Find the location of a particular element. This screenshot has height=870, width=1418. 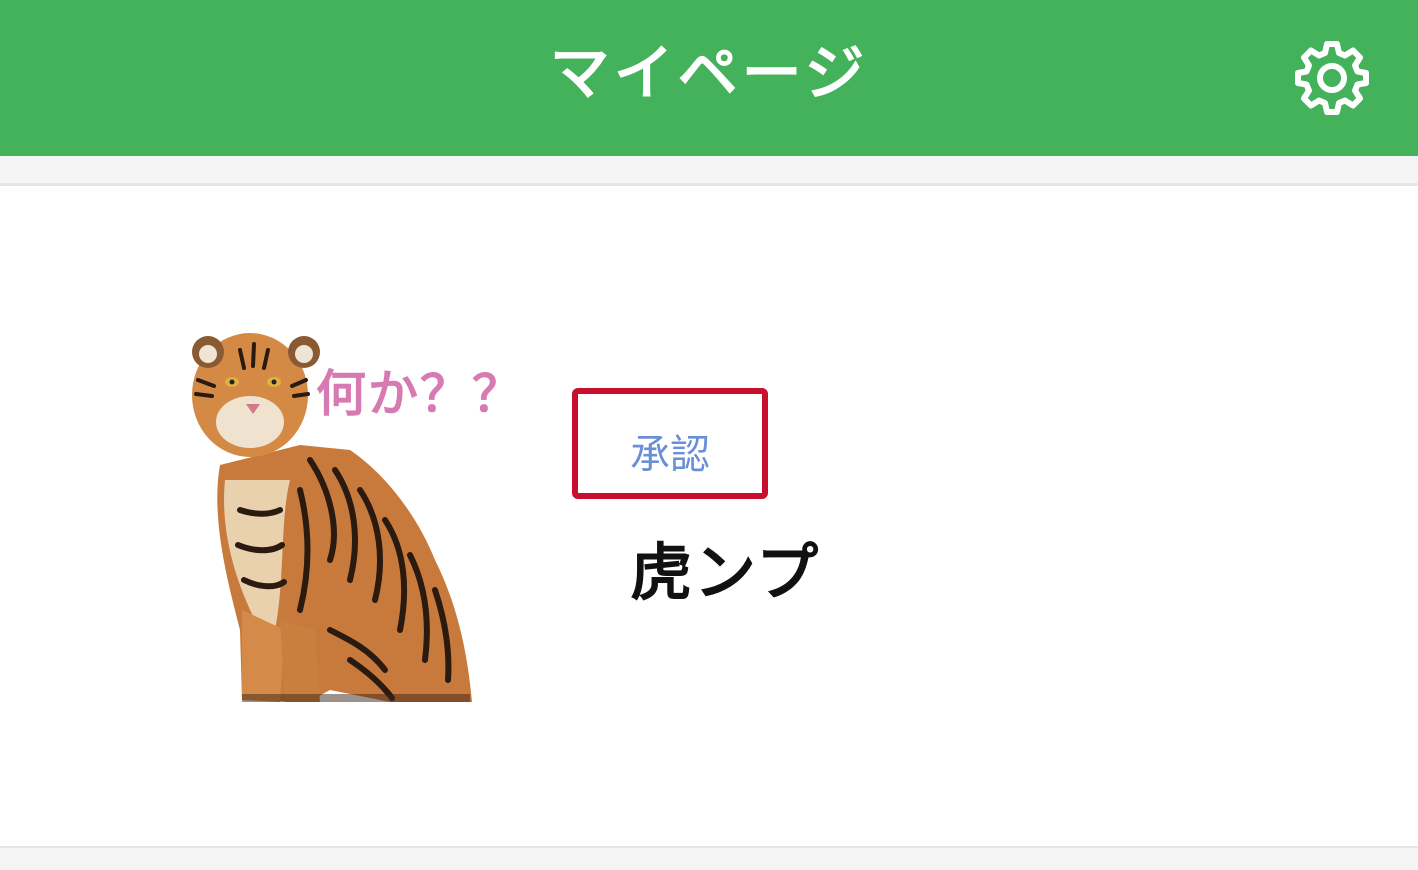

page-title: マイページ is located at coordinates (709, 74).